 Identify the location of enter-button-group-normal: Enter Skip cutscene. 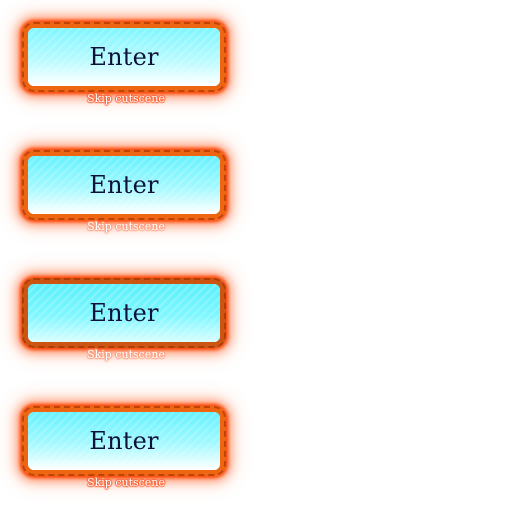
(126, 63).